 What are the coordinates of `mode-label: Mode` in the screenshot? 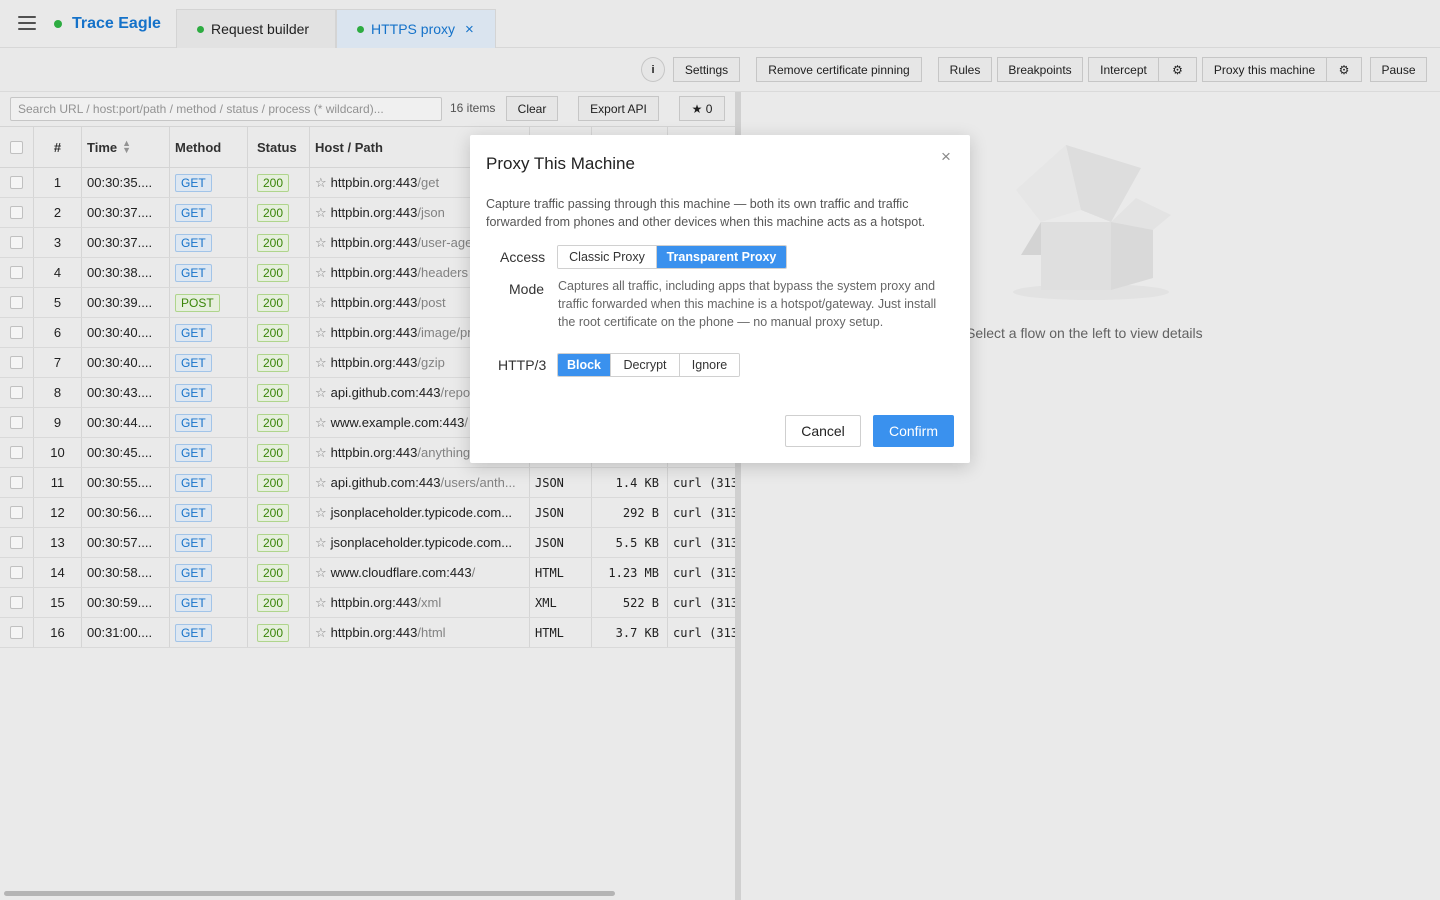 It's located at (527, 289).